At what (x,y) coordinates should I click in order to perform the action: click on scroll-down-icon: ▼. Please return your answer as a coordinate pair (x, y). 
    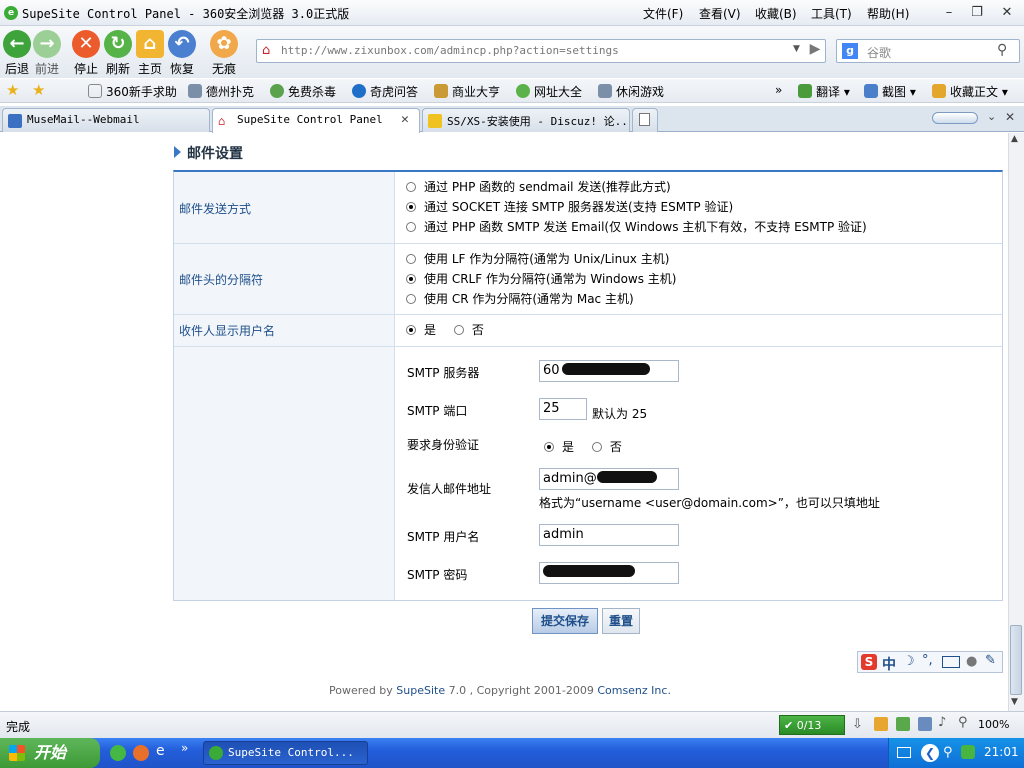
    Looking at the image, I should click on (1014, 702).